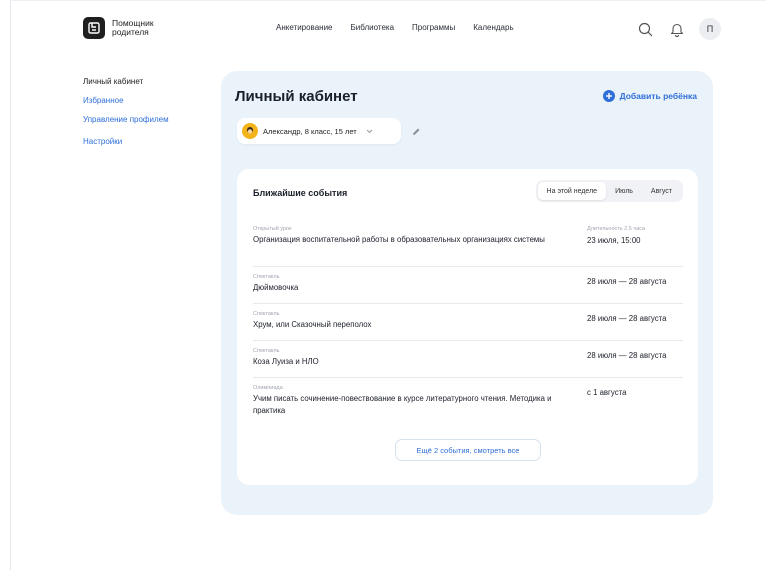 This screenshot has height=570, width=766. I want to click on child-selector: Александр, 8 класс, 15 лет, so click(319, 131).